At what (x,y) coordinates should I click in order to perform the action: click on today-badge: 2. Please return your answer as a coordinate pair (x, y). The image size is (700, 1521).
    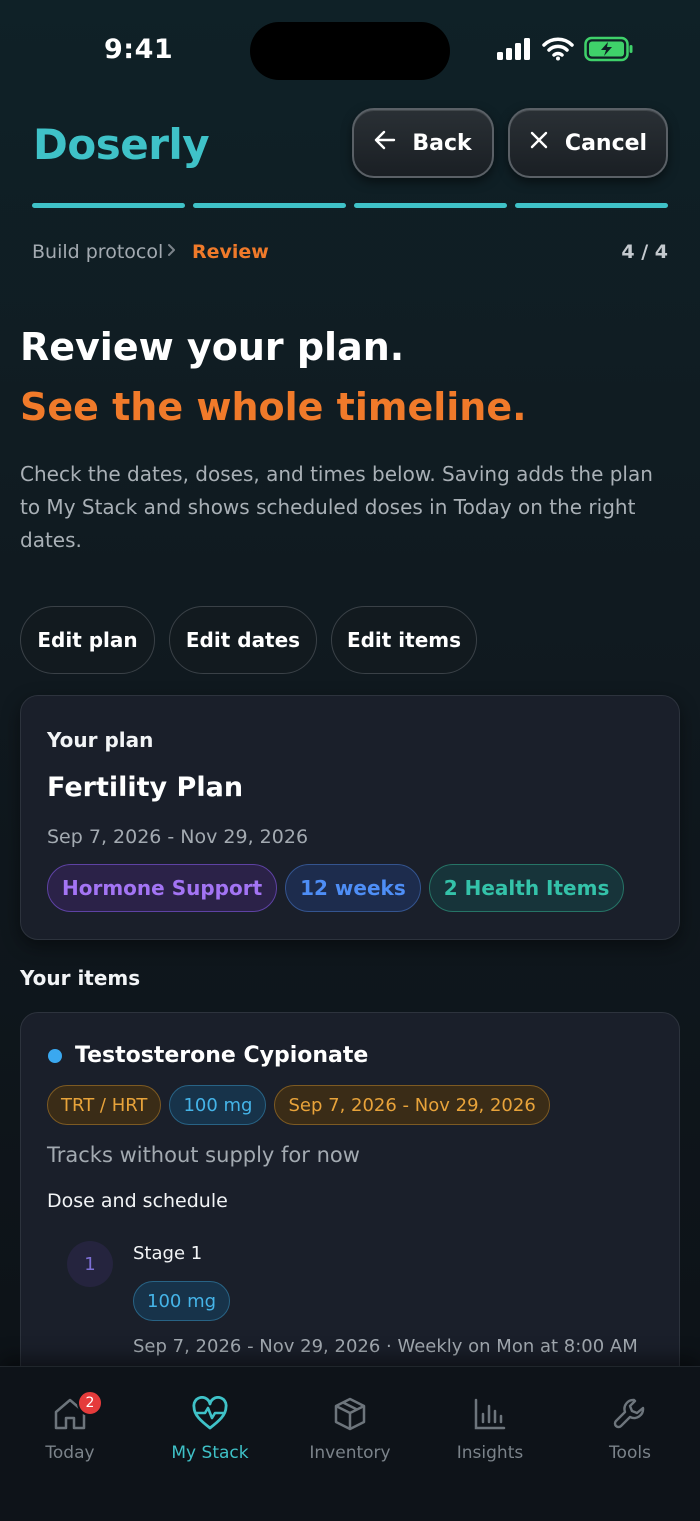
    Looking at the image, I should click on (90, 1403).